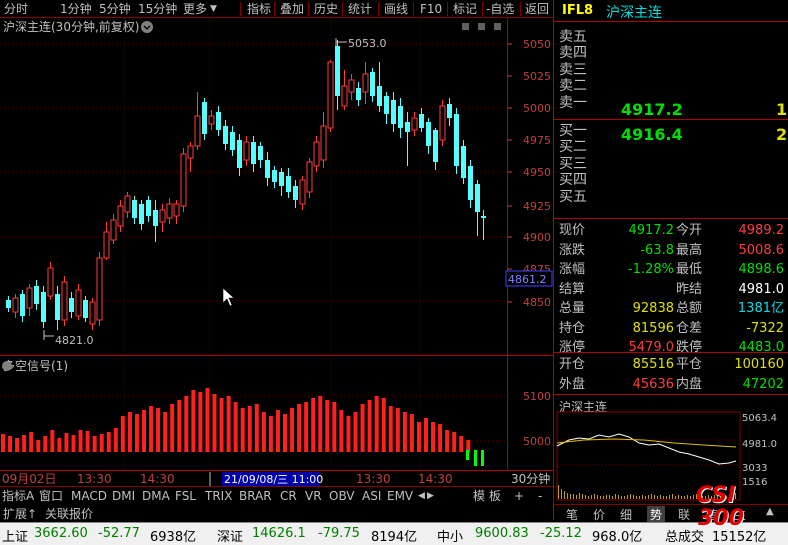  What do you see at coordinates (431, 9) in the screenshot?
I see `f10-button: F10` at bounding box center [431, 9].